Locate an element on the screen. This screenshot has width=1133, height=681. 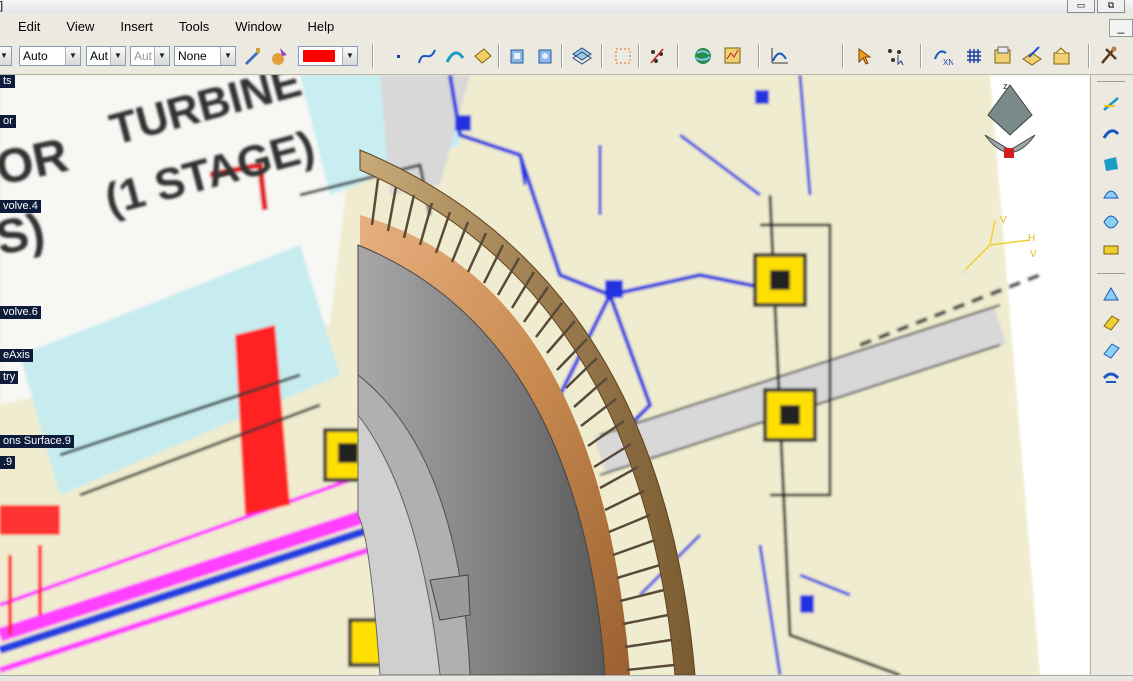
tree-item: ons Surface.9 is located at coordinates (37, 441).